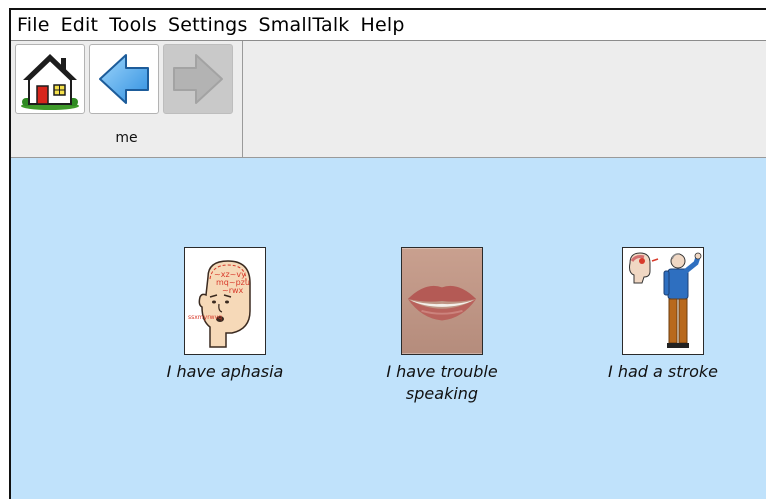 This screenshot has height=499, width=766. Describe the element at coordinates (233, 290) in the screenshot. I see `svg-text: ~rwx` at that location.